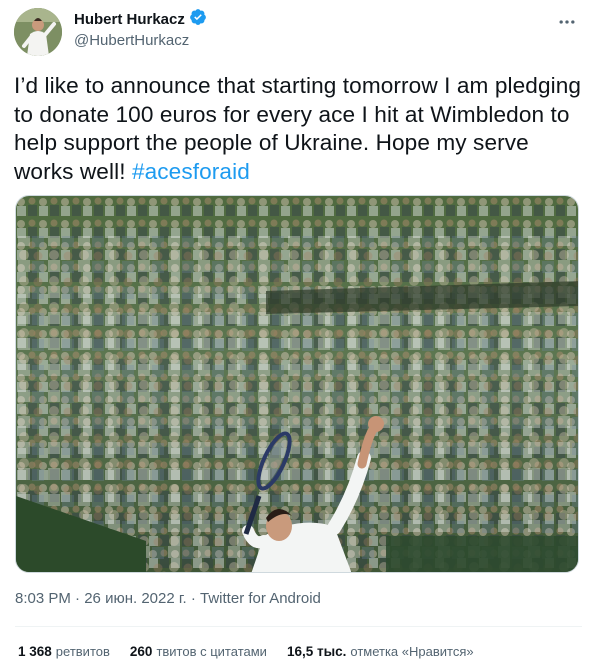 The image size is (597, 668). Describe the element at coordinates (260, 598) in the screenshot. I see `tweet-source: Twitter for Android` at that location.